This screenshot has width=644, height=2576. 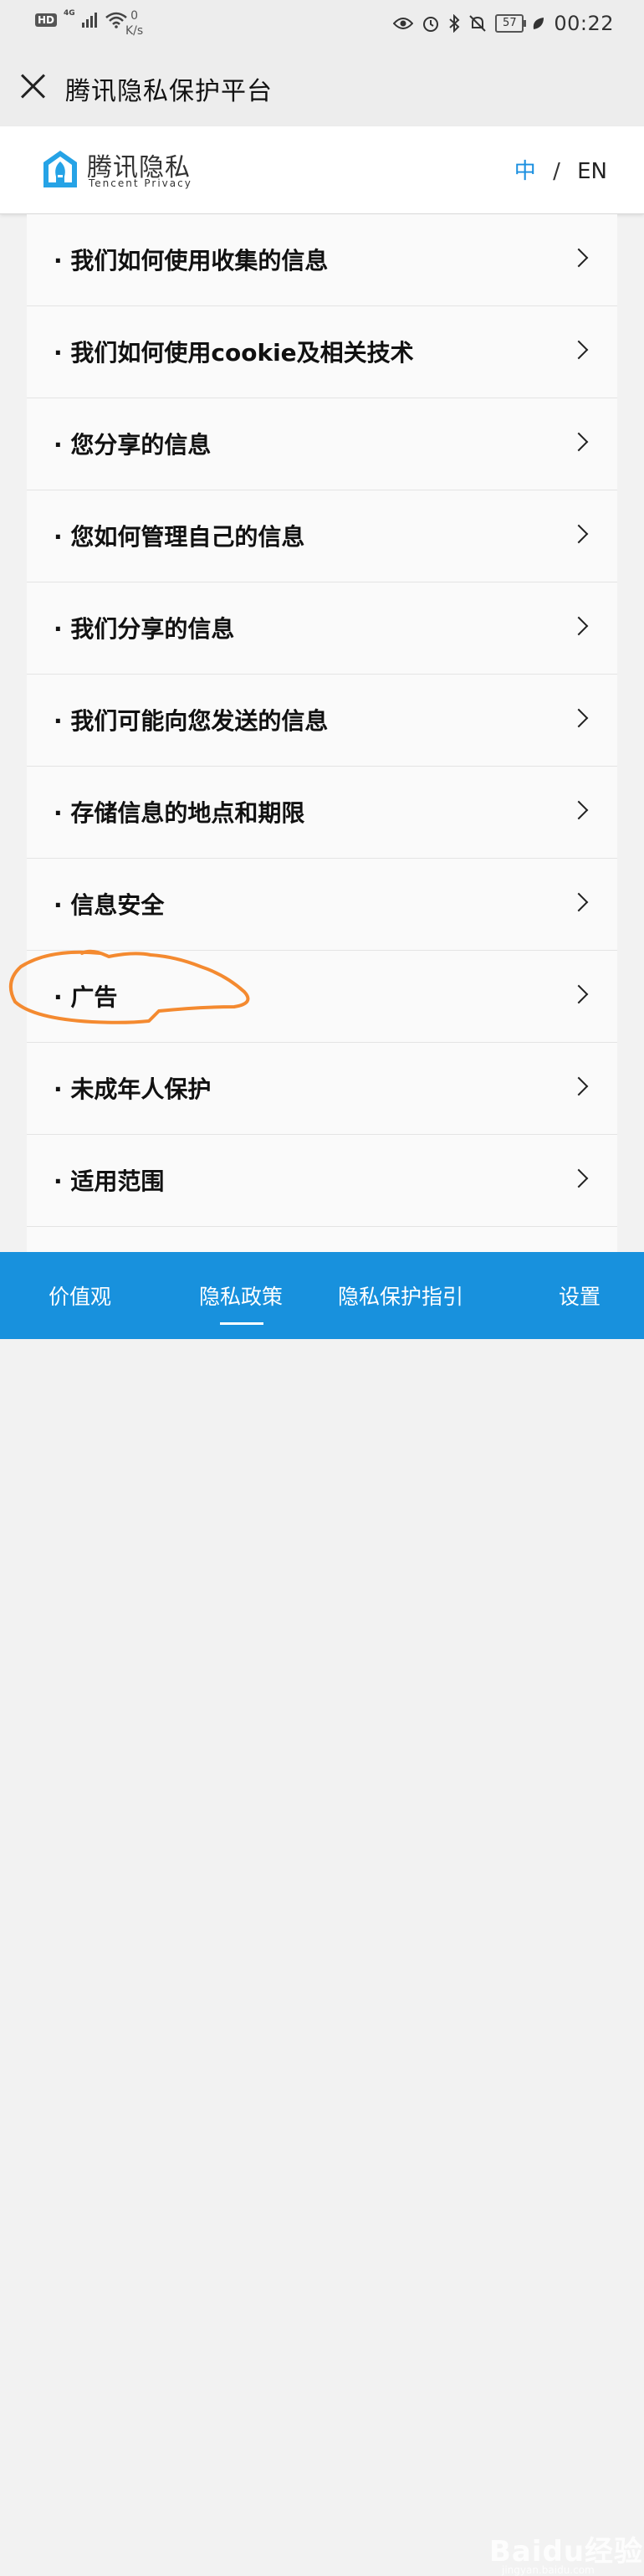 I want to click on list-item-label: · 信息安全, so click(x=109, y=905).